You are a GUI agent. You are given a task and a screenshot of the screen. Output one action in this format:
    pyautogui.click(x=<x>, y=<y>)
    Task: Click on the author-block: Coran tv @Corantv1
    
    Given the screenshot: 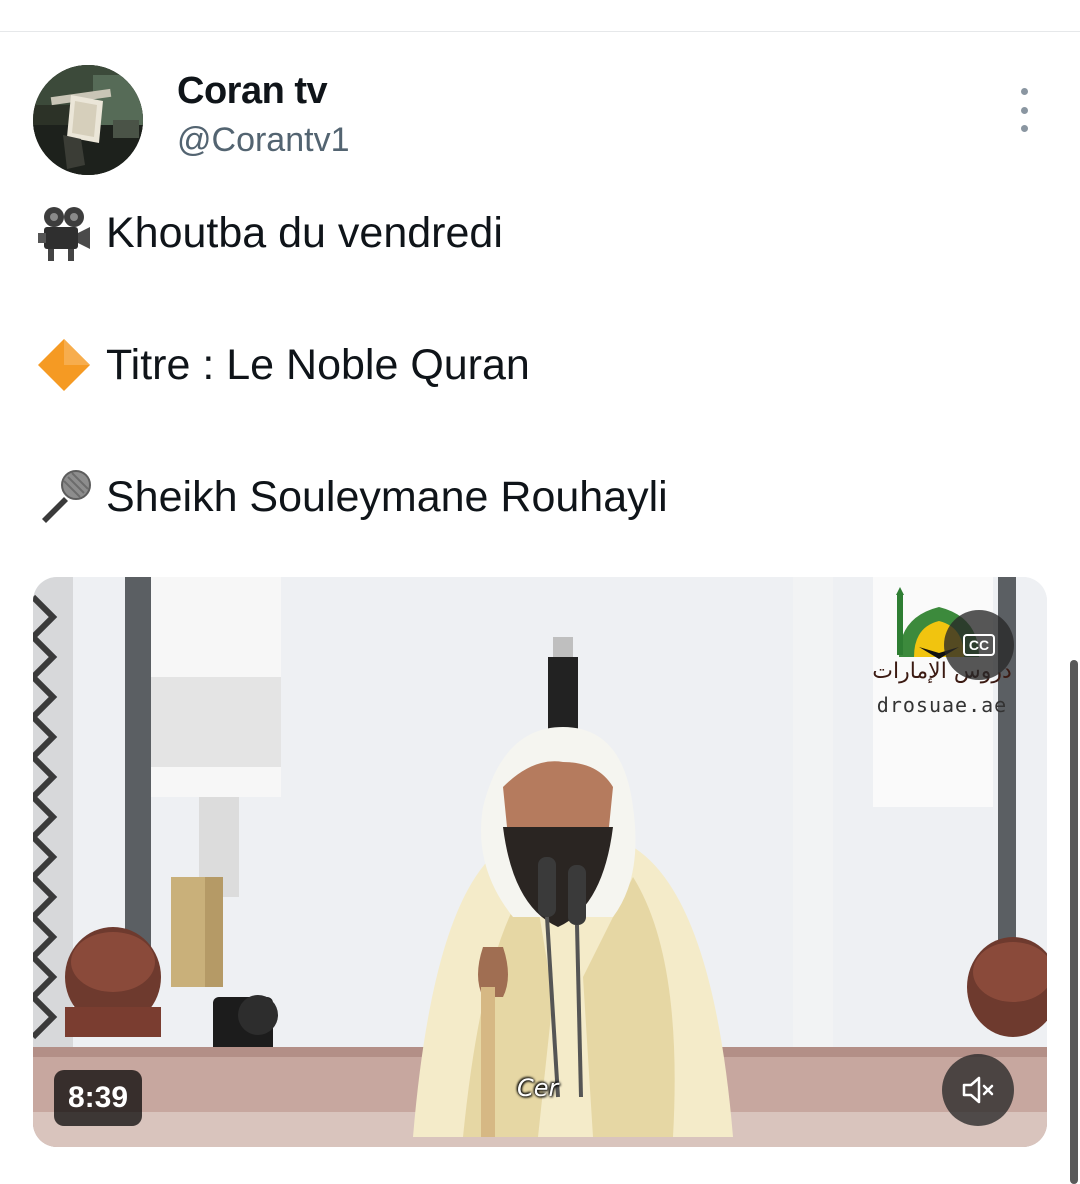 What is the action you would take?
    pyautogui.click(x=263, y=115)
    